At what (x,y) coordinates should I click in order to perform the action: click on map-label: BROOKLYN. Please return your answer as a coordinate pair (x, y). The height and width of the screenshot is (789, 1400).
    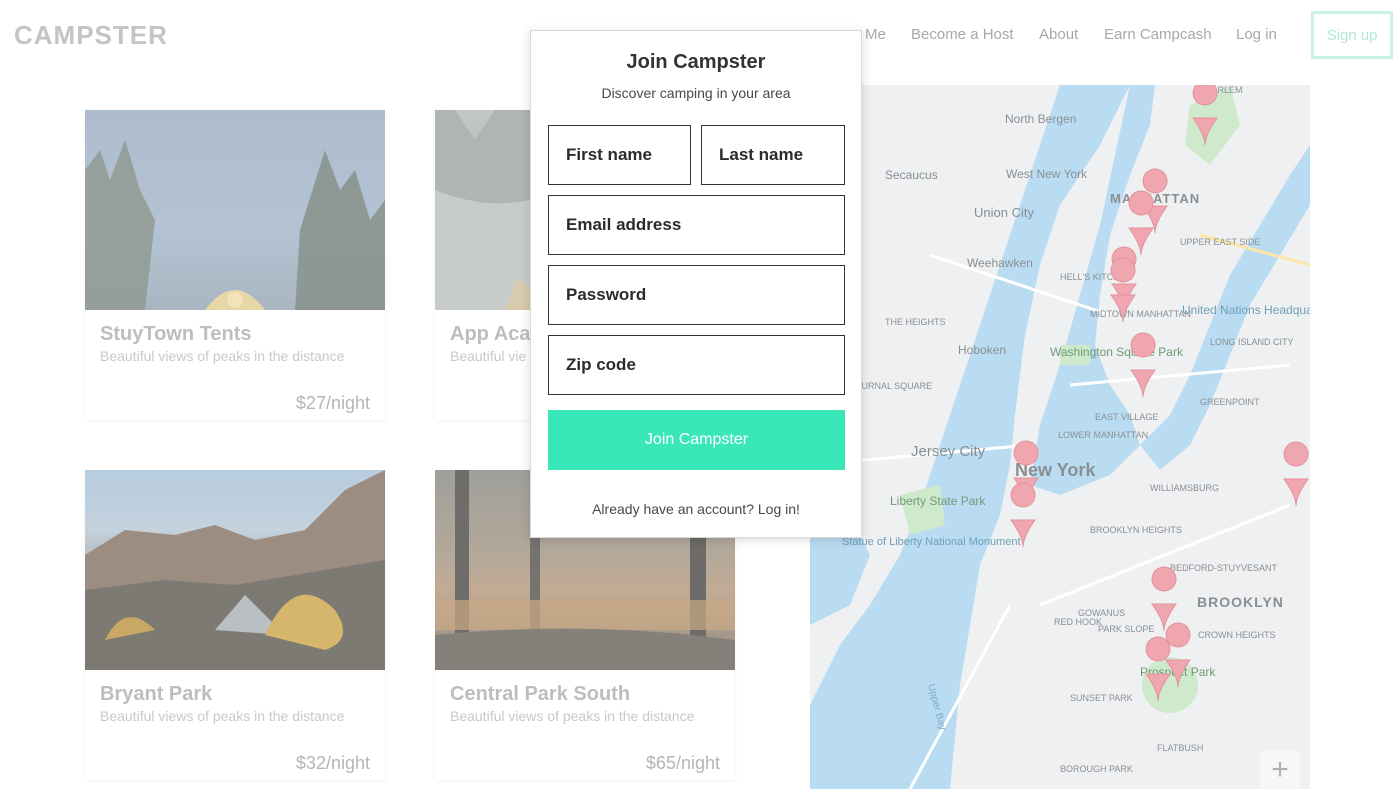
    Looking at the image, I should click on (1240, 602).